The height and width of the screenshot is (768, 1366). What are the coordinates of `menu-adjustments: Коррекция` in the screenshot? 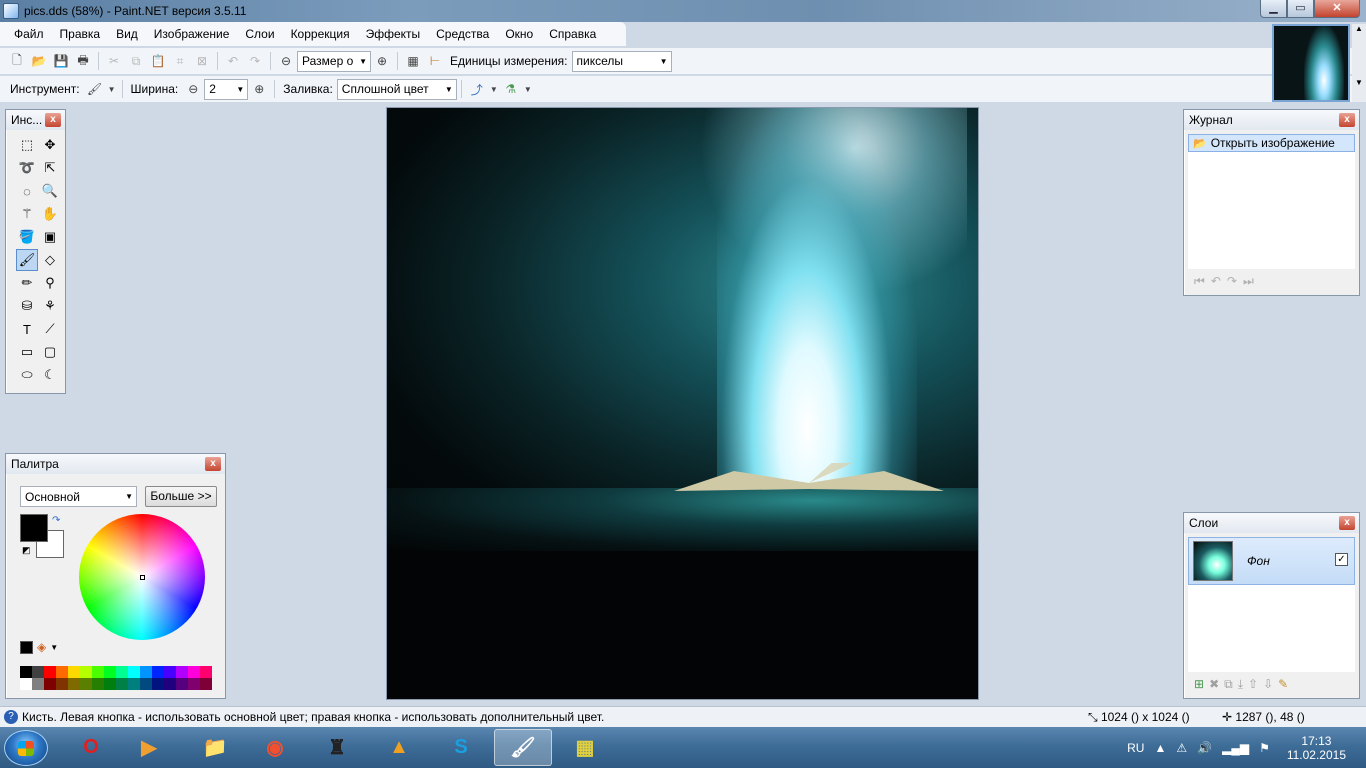 It's located at (320, 34).